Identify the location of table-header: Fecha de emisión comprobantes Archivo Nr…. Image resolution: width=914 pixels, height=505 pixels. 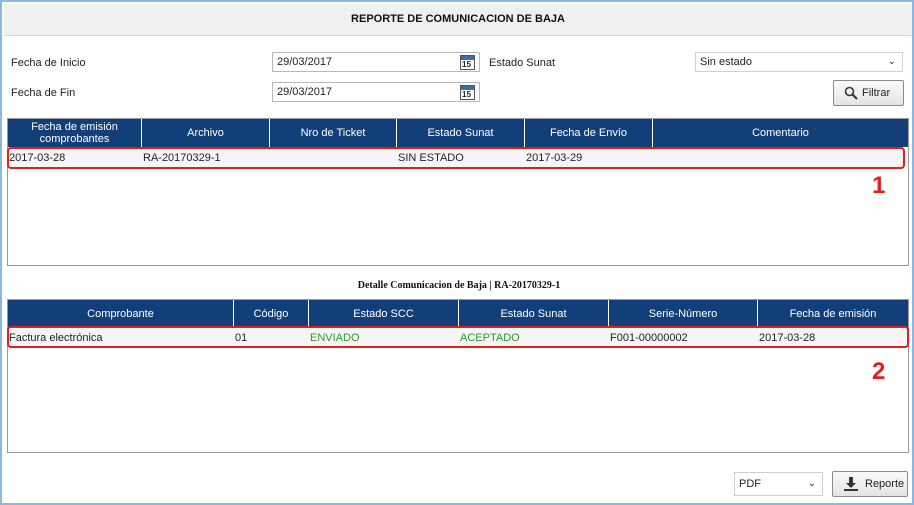
(458, 133).